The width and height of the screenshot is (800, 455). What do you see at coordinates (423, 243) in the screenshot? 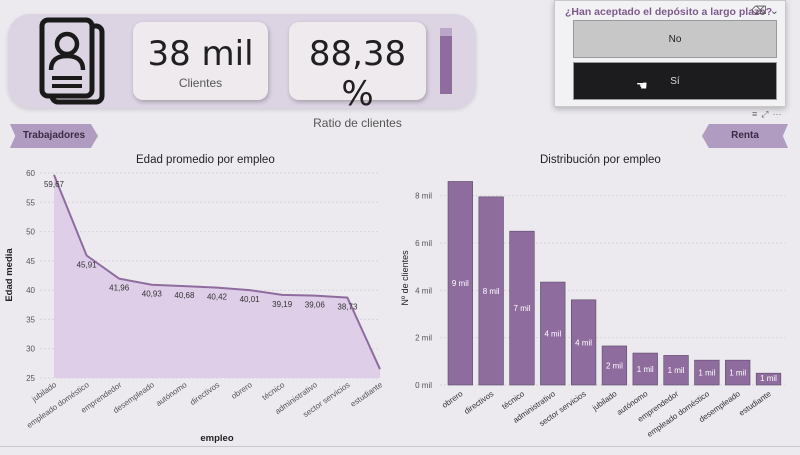
I see `bar-y-tick-label: 6 mil` at bounding box center [423, 243].